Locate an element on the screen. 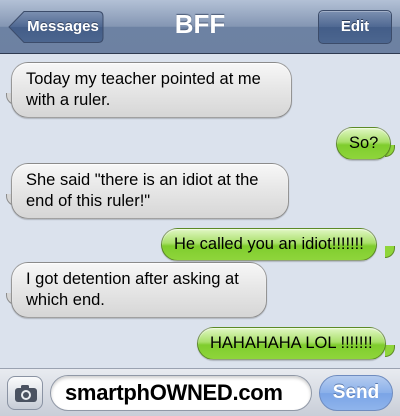 The height and width of the screenshot is (416, 400). input-bar: smartphOWNED.com Send is located at coordinates (200, 392).